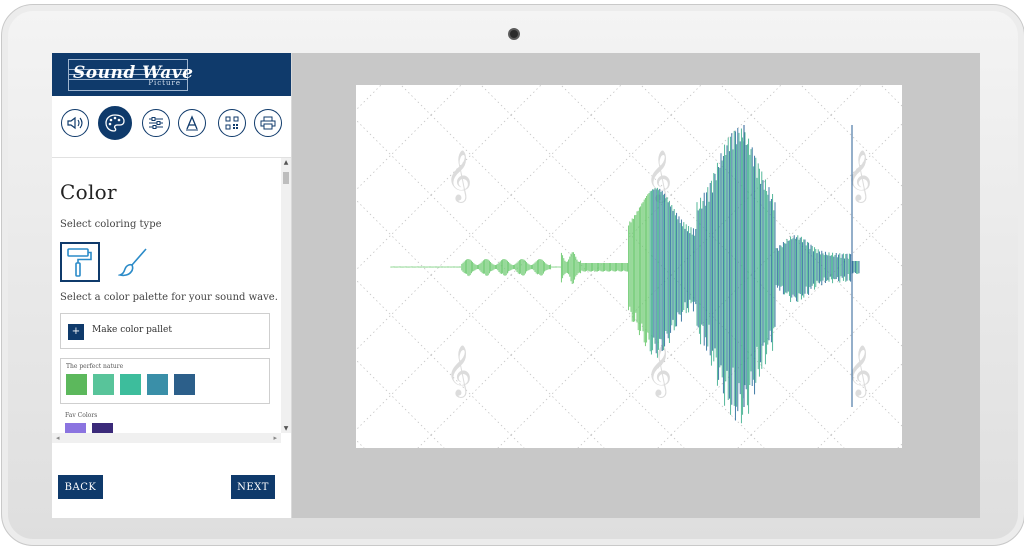 The image size is (1024, 546). I want to click on palette-icon, so click(115, 123).